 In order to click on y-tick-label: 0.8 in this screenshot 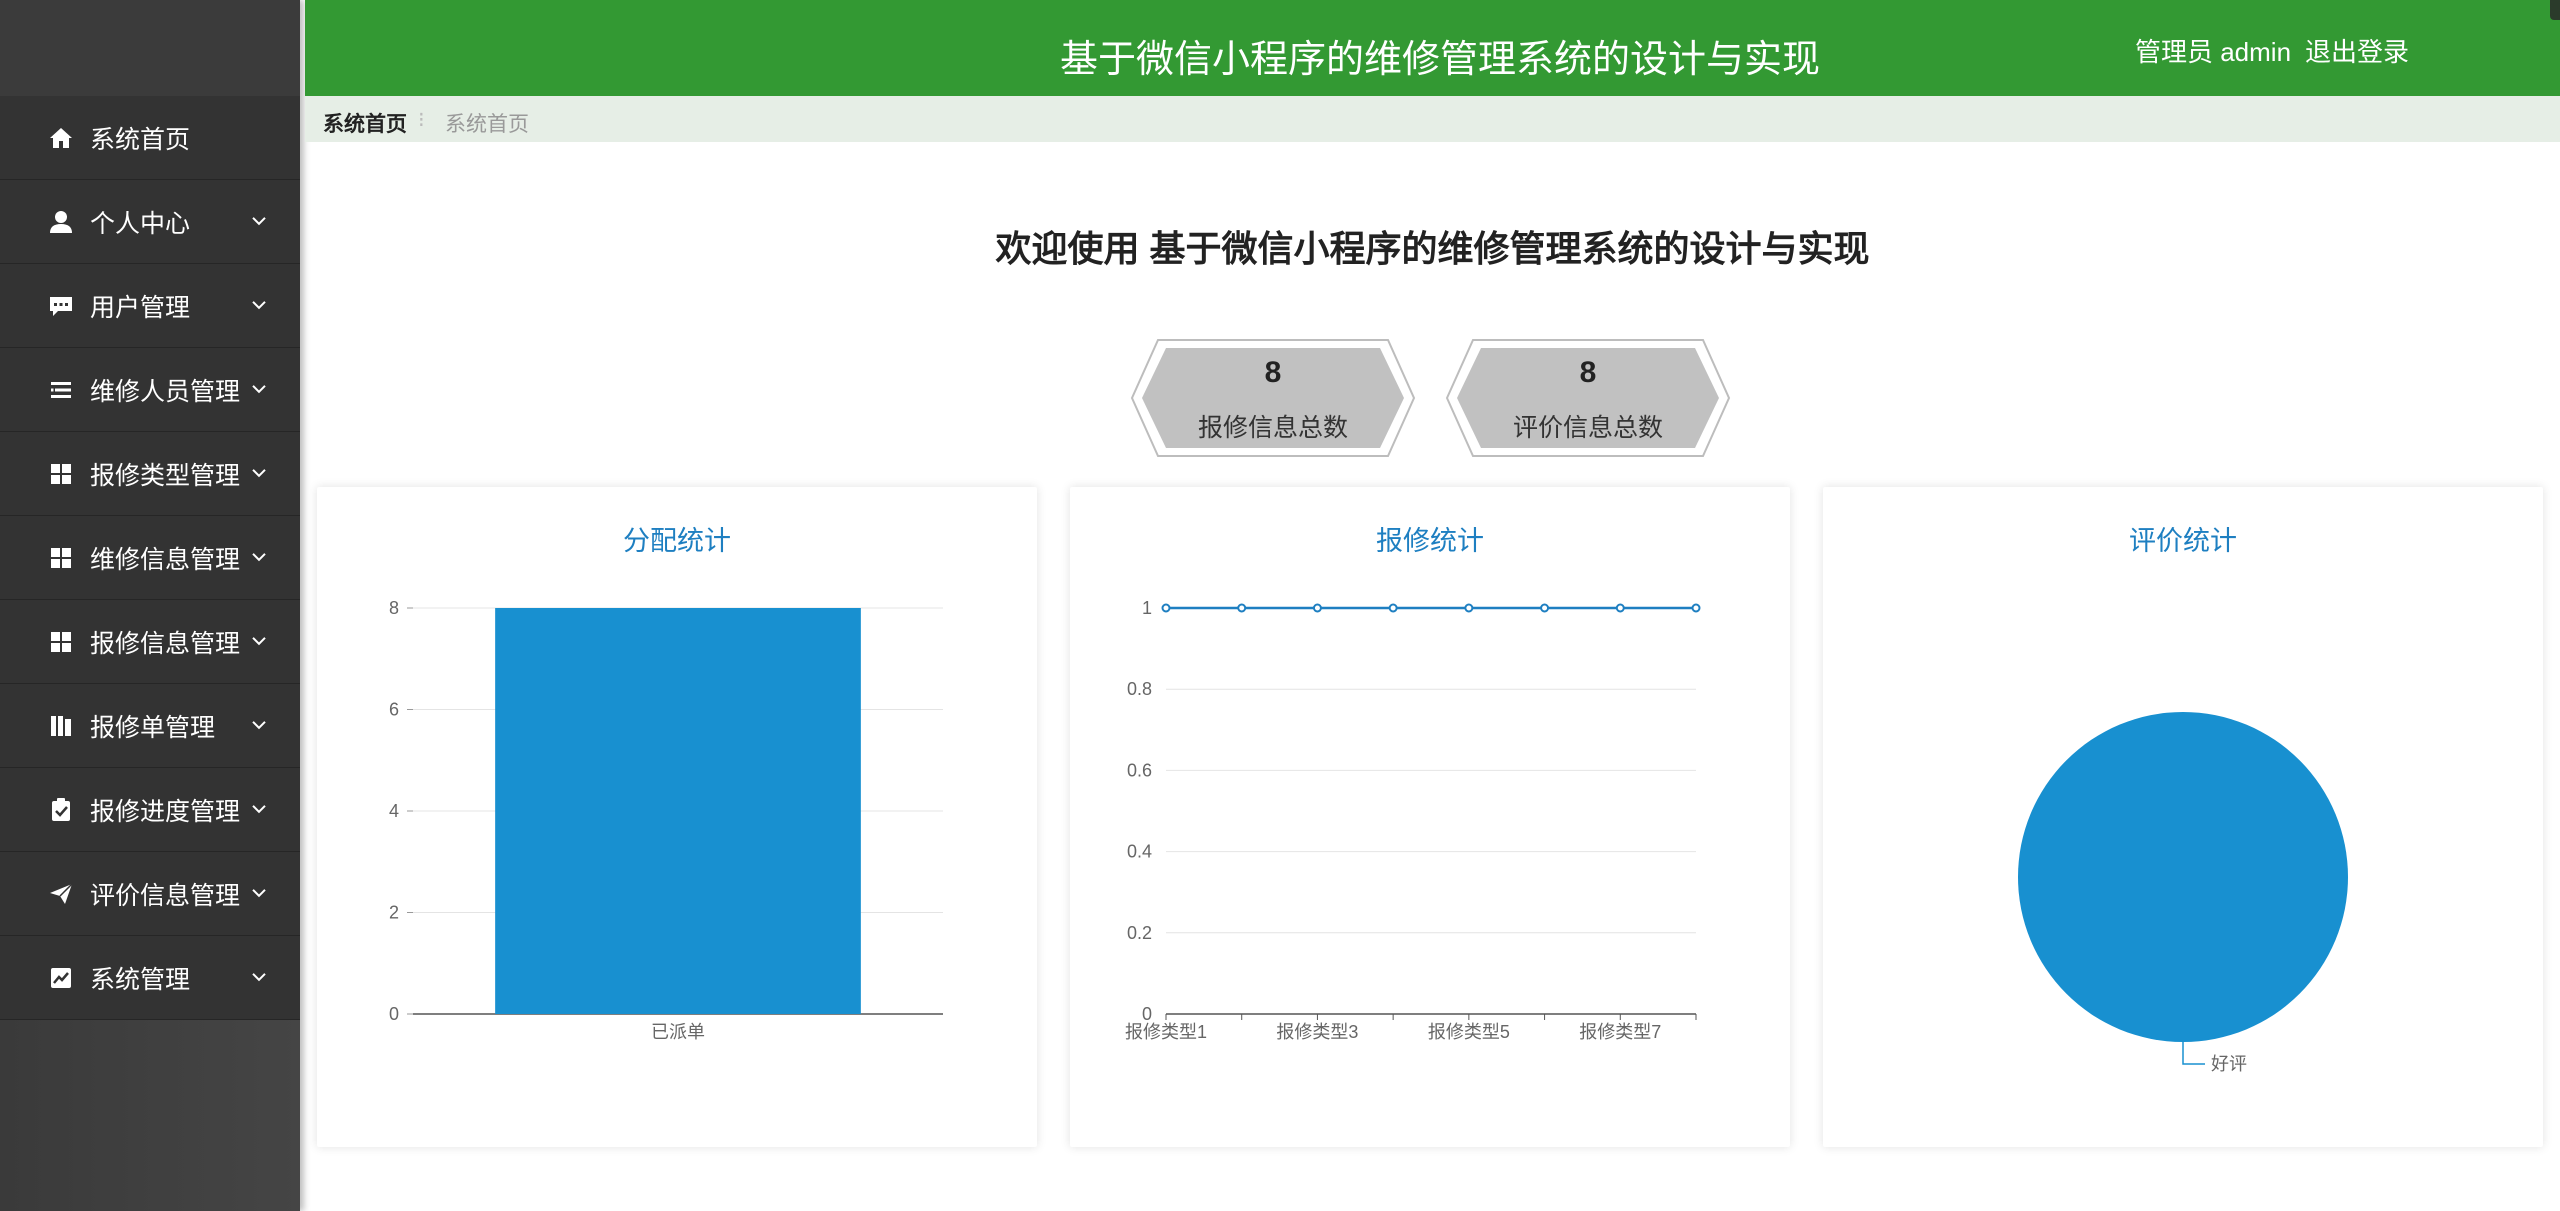, I will do `click(1139, 689)`.